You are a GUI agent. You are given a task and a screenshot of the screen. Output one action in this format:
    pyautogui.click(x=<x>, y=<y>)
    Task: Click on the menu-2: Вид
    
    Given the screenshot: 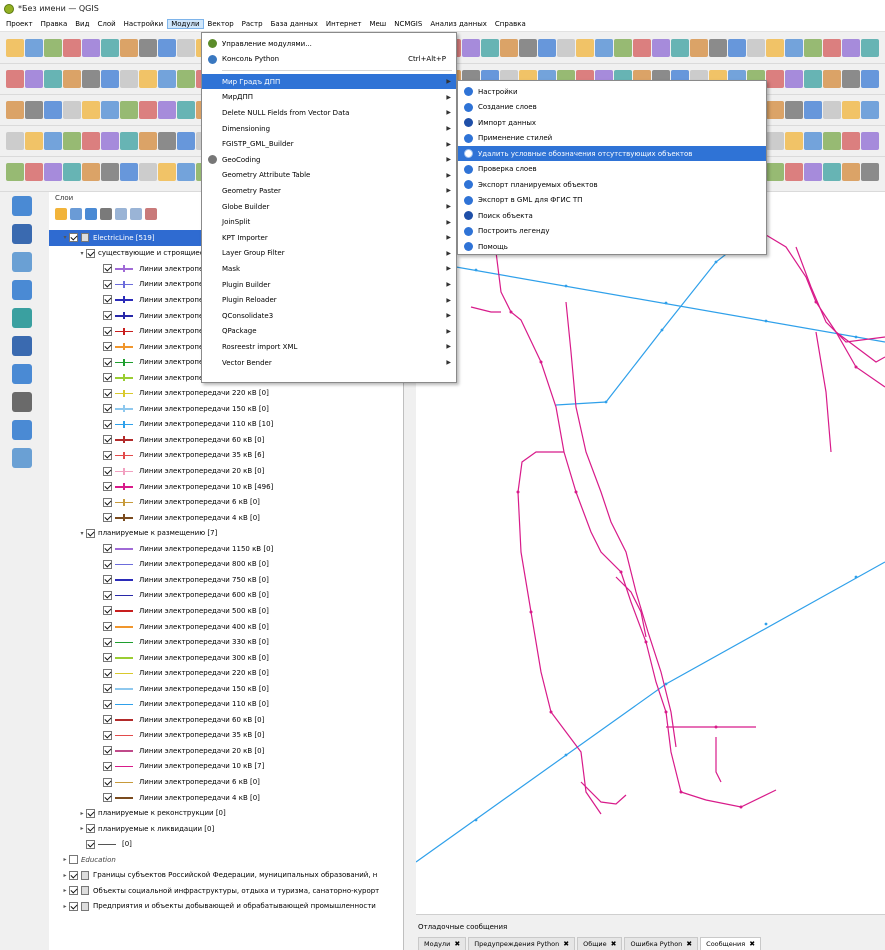 What is the action you would take?
    pyautogui.click(x=82, y=24)
    